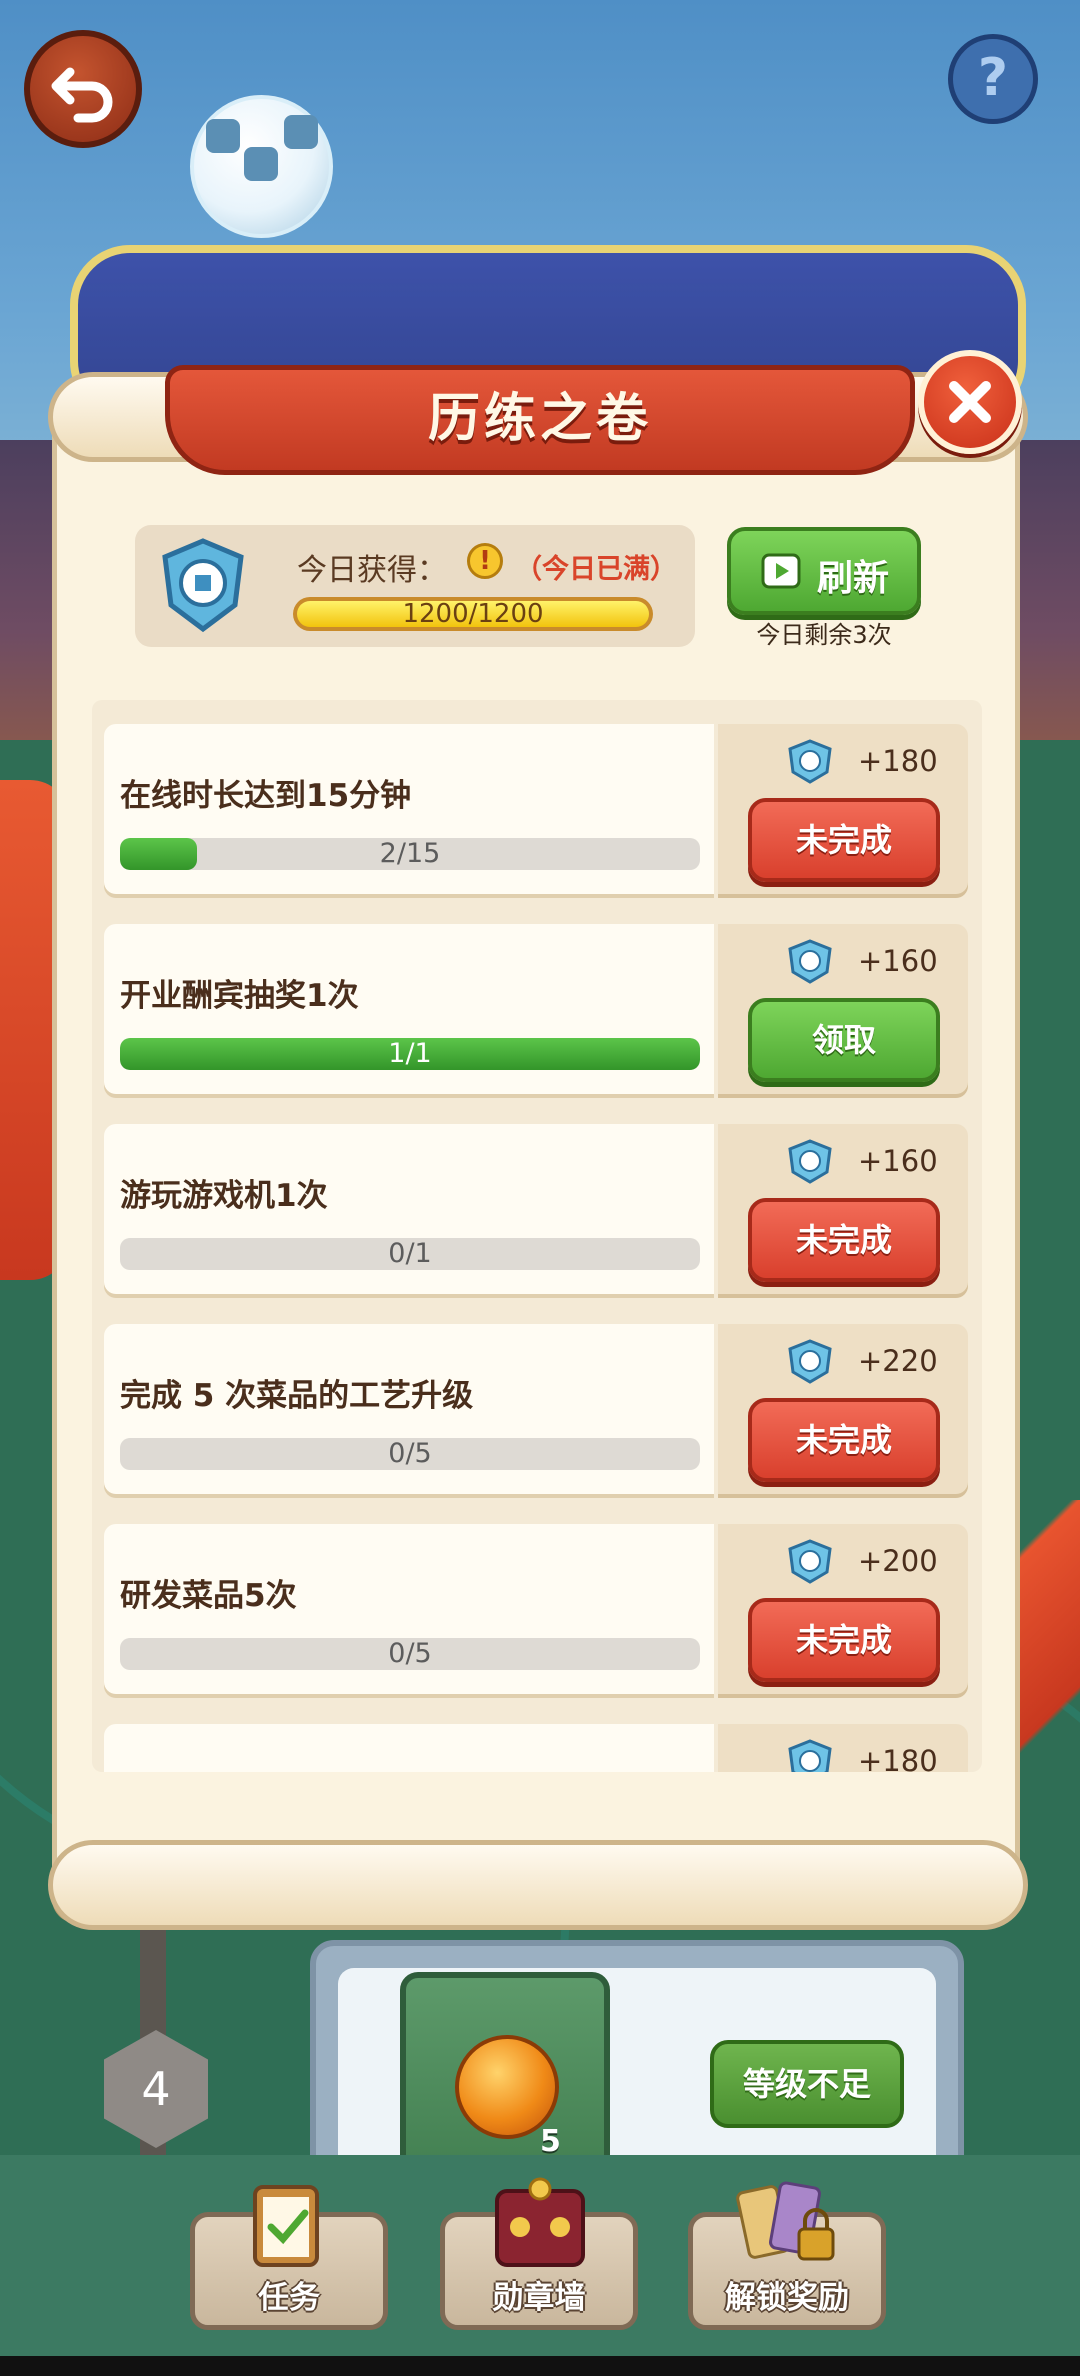  What do you see at coordinates (596, 569) in the screenshot?
I see `daily-full-status: （今日已满）` at bounding box center [596, 569].